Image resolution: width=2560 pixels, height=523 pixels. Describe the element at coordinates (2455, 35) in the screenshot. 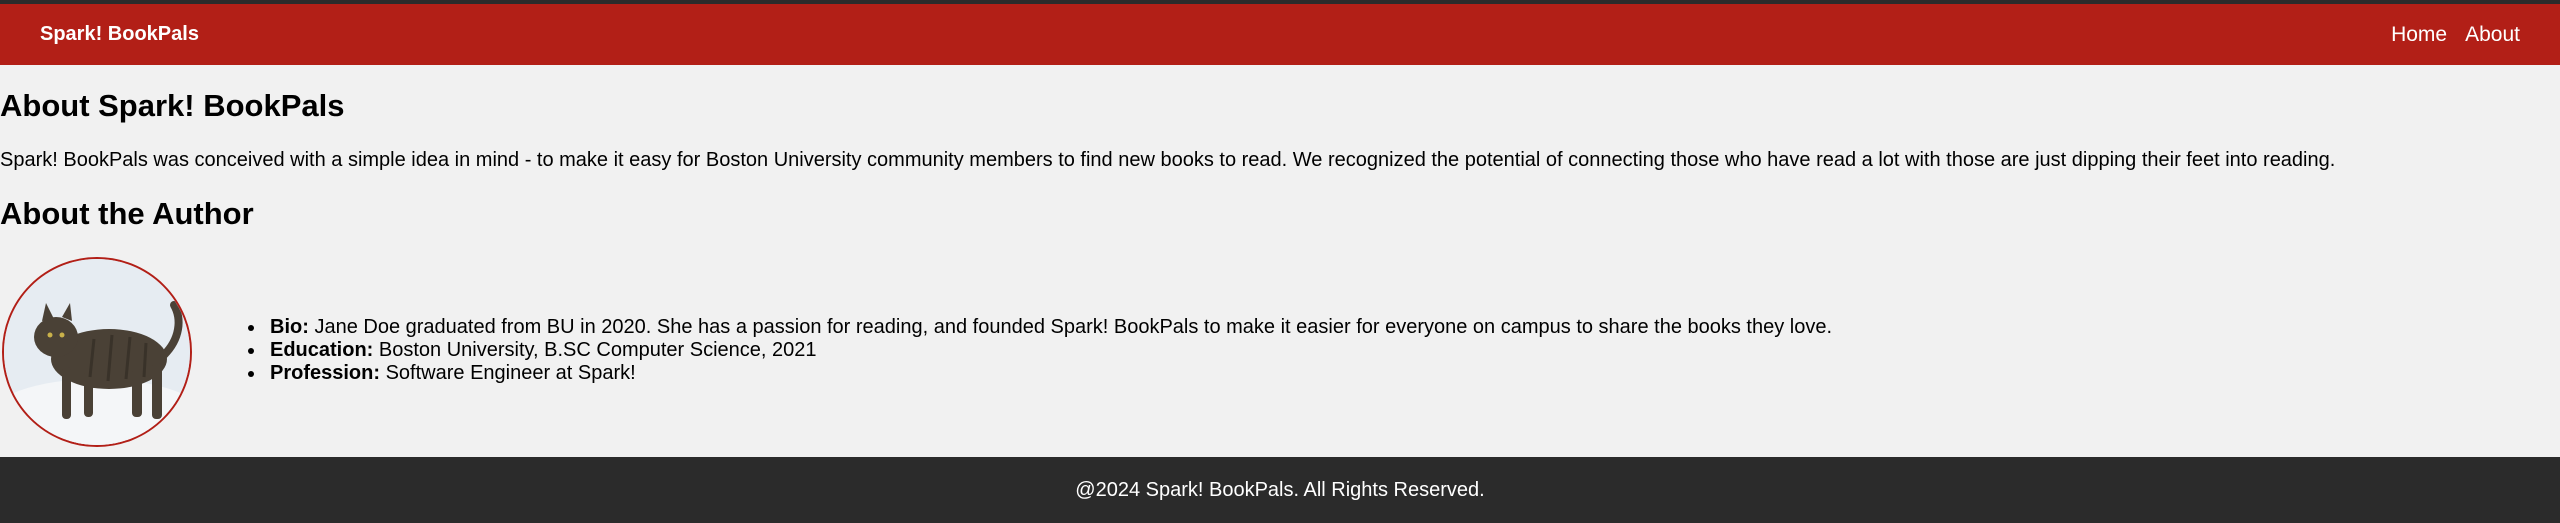

I see `nav-links: Home About` at that location.